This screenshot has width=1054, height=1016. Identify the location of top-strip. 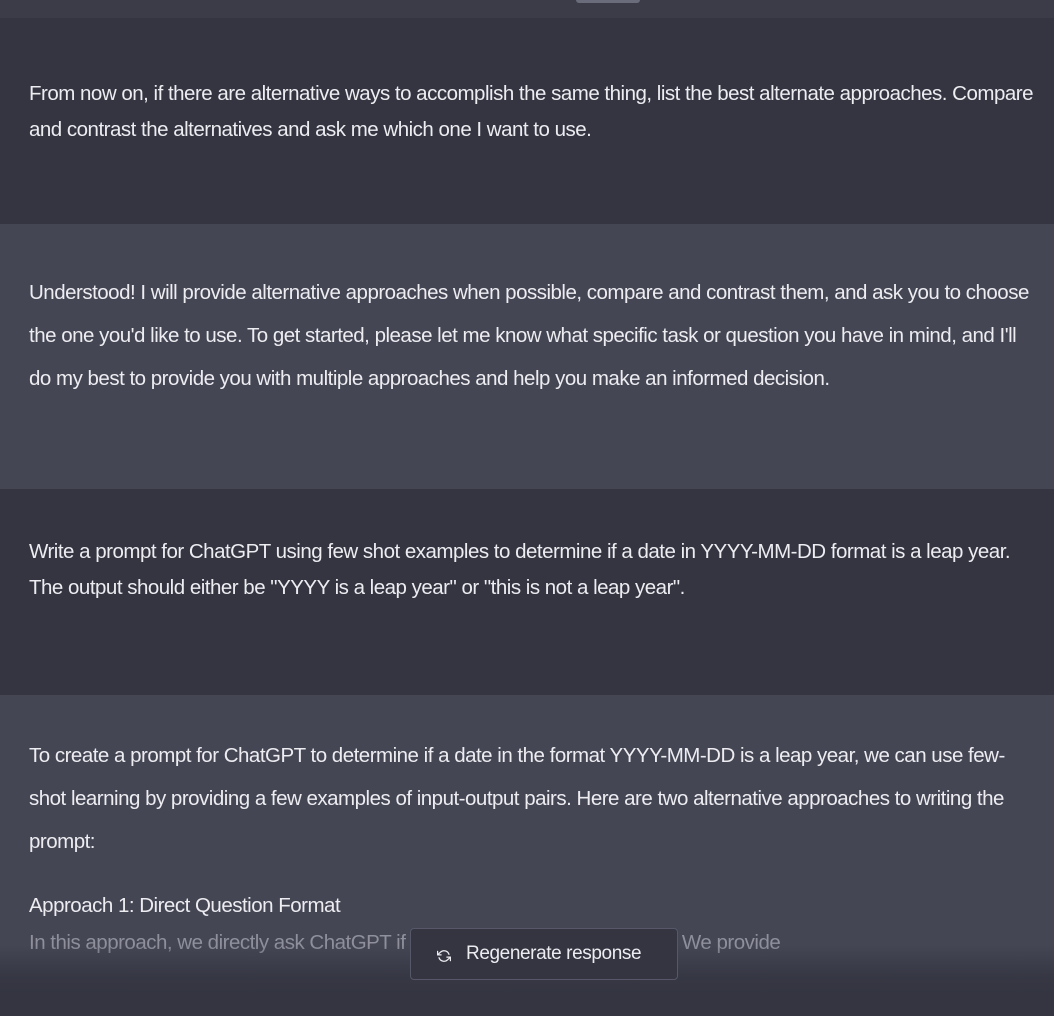
(527, 9).